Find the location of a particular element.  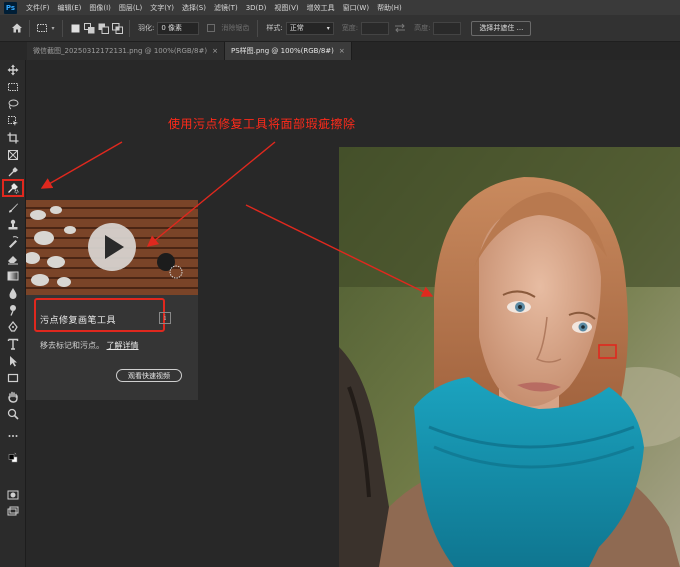

tool-tip-panel: 污点修复画笔工具 i 移去标记和污点。 了解详情 观看快速视频 is located at coordinates (112, 300).